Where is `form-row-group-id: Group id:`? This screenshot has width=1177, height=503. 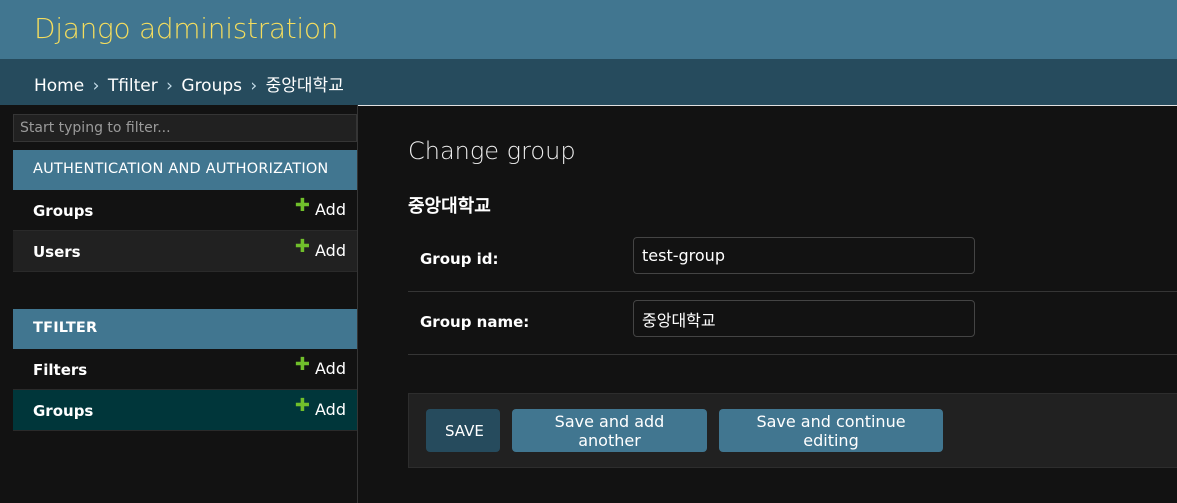 form-row-group-id: Group id: is located at coordinates (792, 260).